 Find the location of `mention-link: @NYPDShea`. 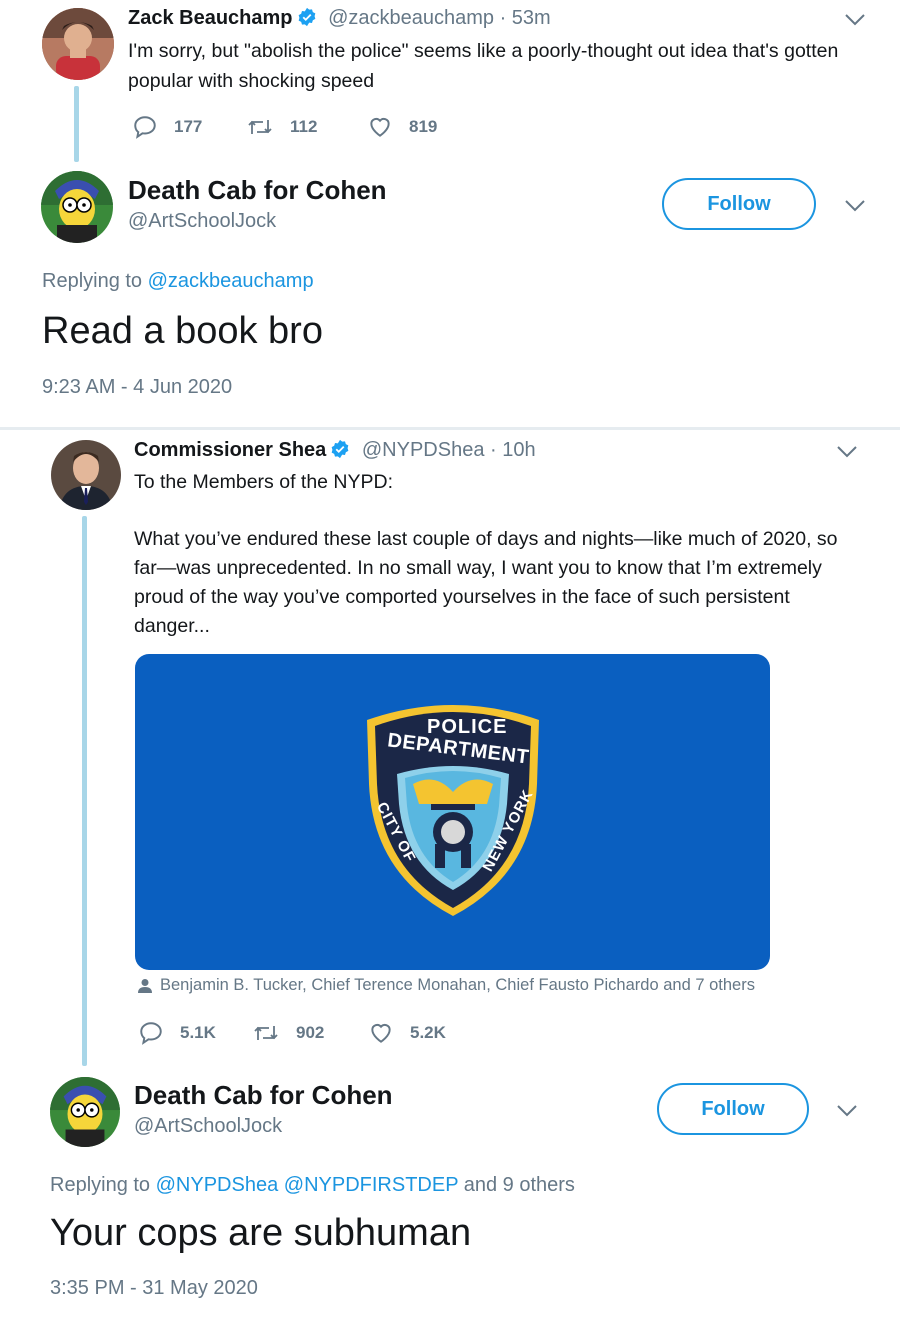

mention-link: @NYPDShea is located at coordinates (217, 1185).